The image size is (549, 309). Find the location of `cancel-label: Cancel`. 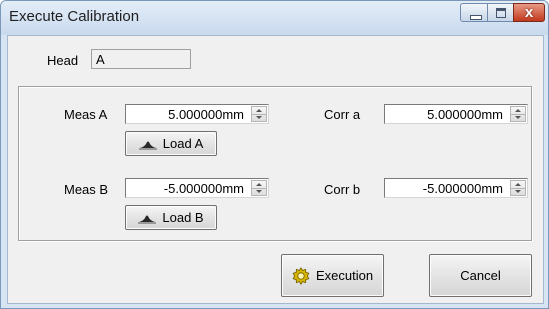

cancel-label: Cancel is located at coordinates (480, 275).